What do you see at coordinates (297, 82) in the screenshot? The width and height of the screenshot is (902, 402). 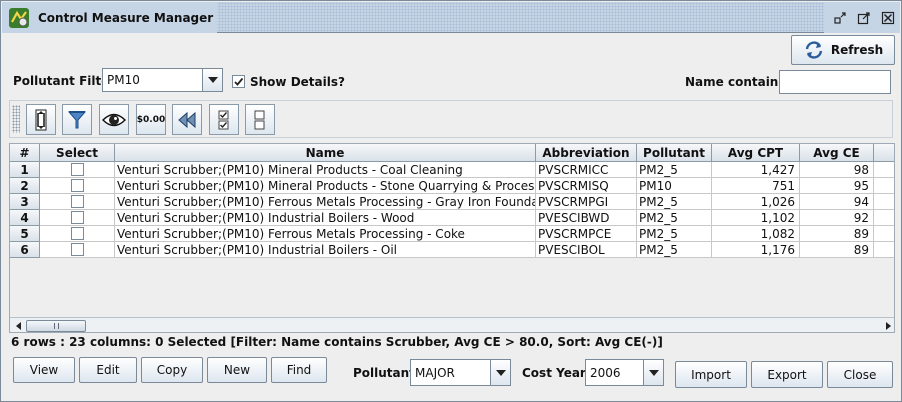 I see `show-details-label: Show Details?` at bounding box center [297, 82].